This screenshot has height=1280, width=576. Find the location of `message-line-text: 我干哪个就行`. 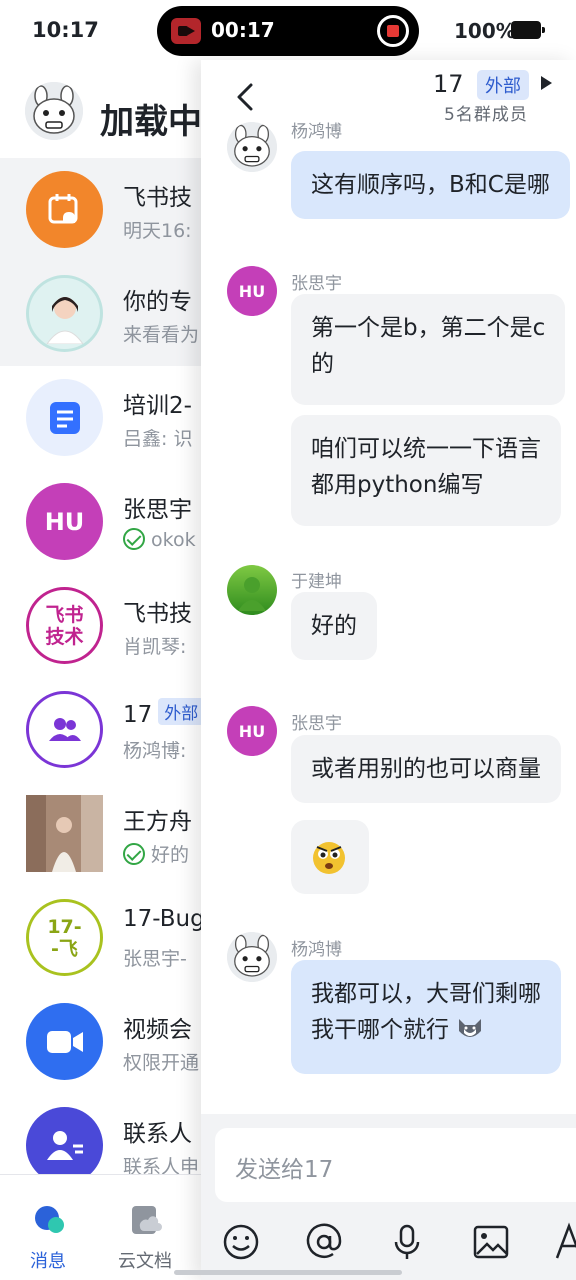

message-line-text: 我干哪个就行 is located at coordinates (380, 1030).